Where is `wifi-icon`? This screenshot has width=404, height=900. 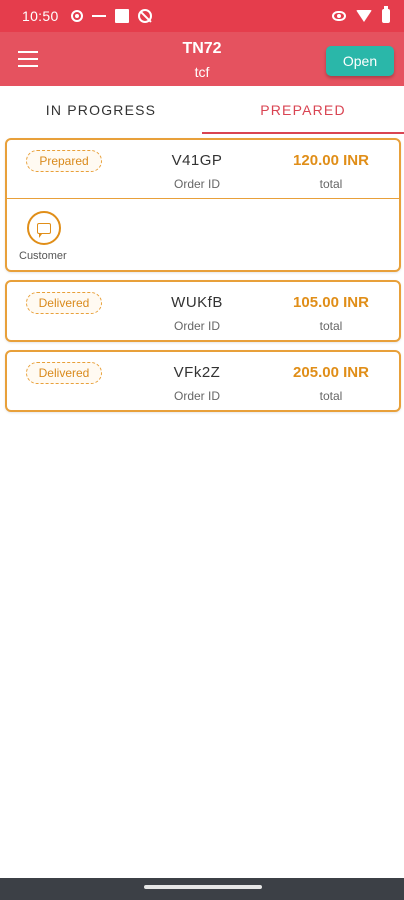
wifi-icon is located at coordinates (364, 16).